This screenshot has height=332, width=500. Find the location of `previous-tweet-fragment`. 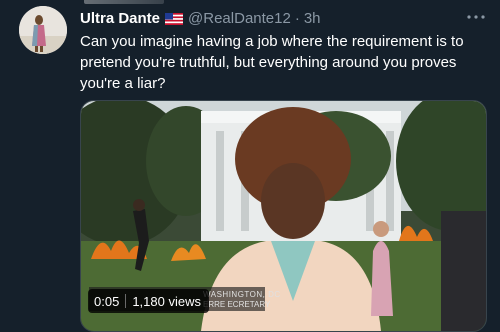

previous-tweet-fragment is located at coordinates (124, 2).